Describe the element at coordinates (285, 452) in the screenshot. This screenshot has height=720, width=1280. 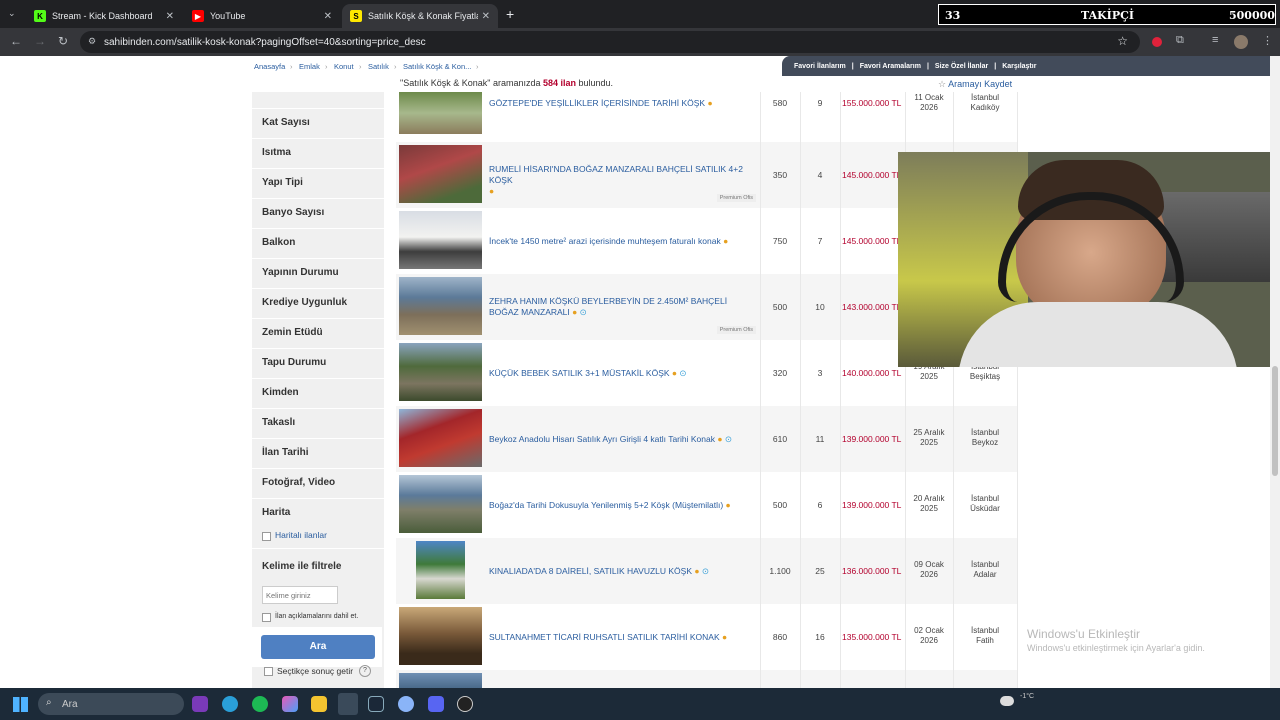
I see `filter-listing-date: İlan Tarihi` at that location.